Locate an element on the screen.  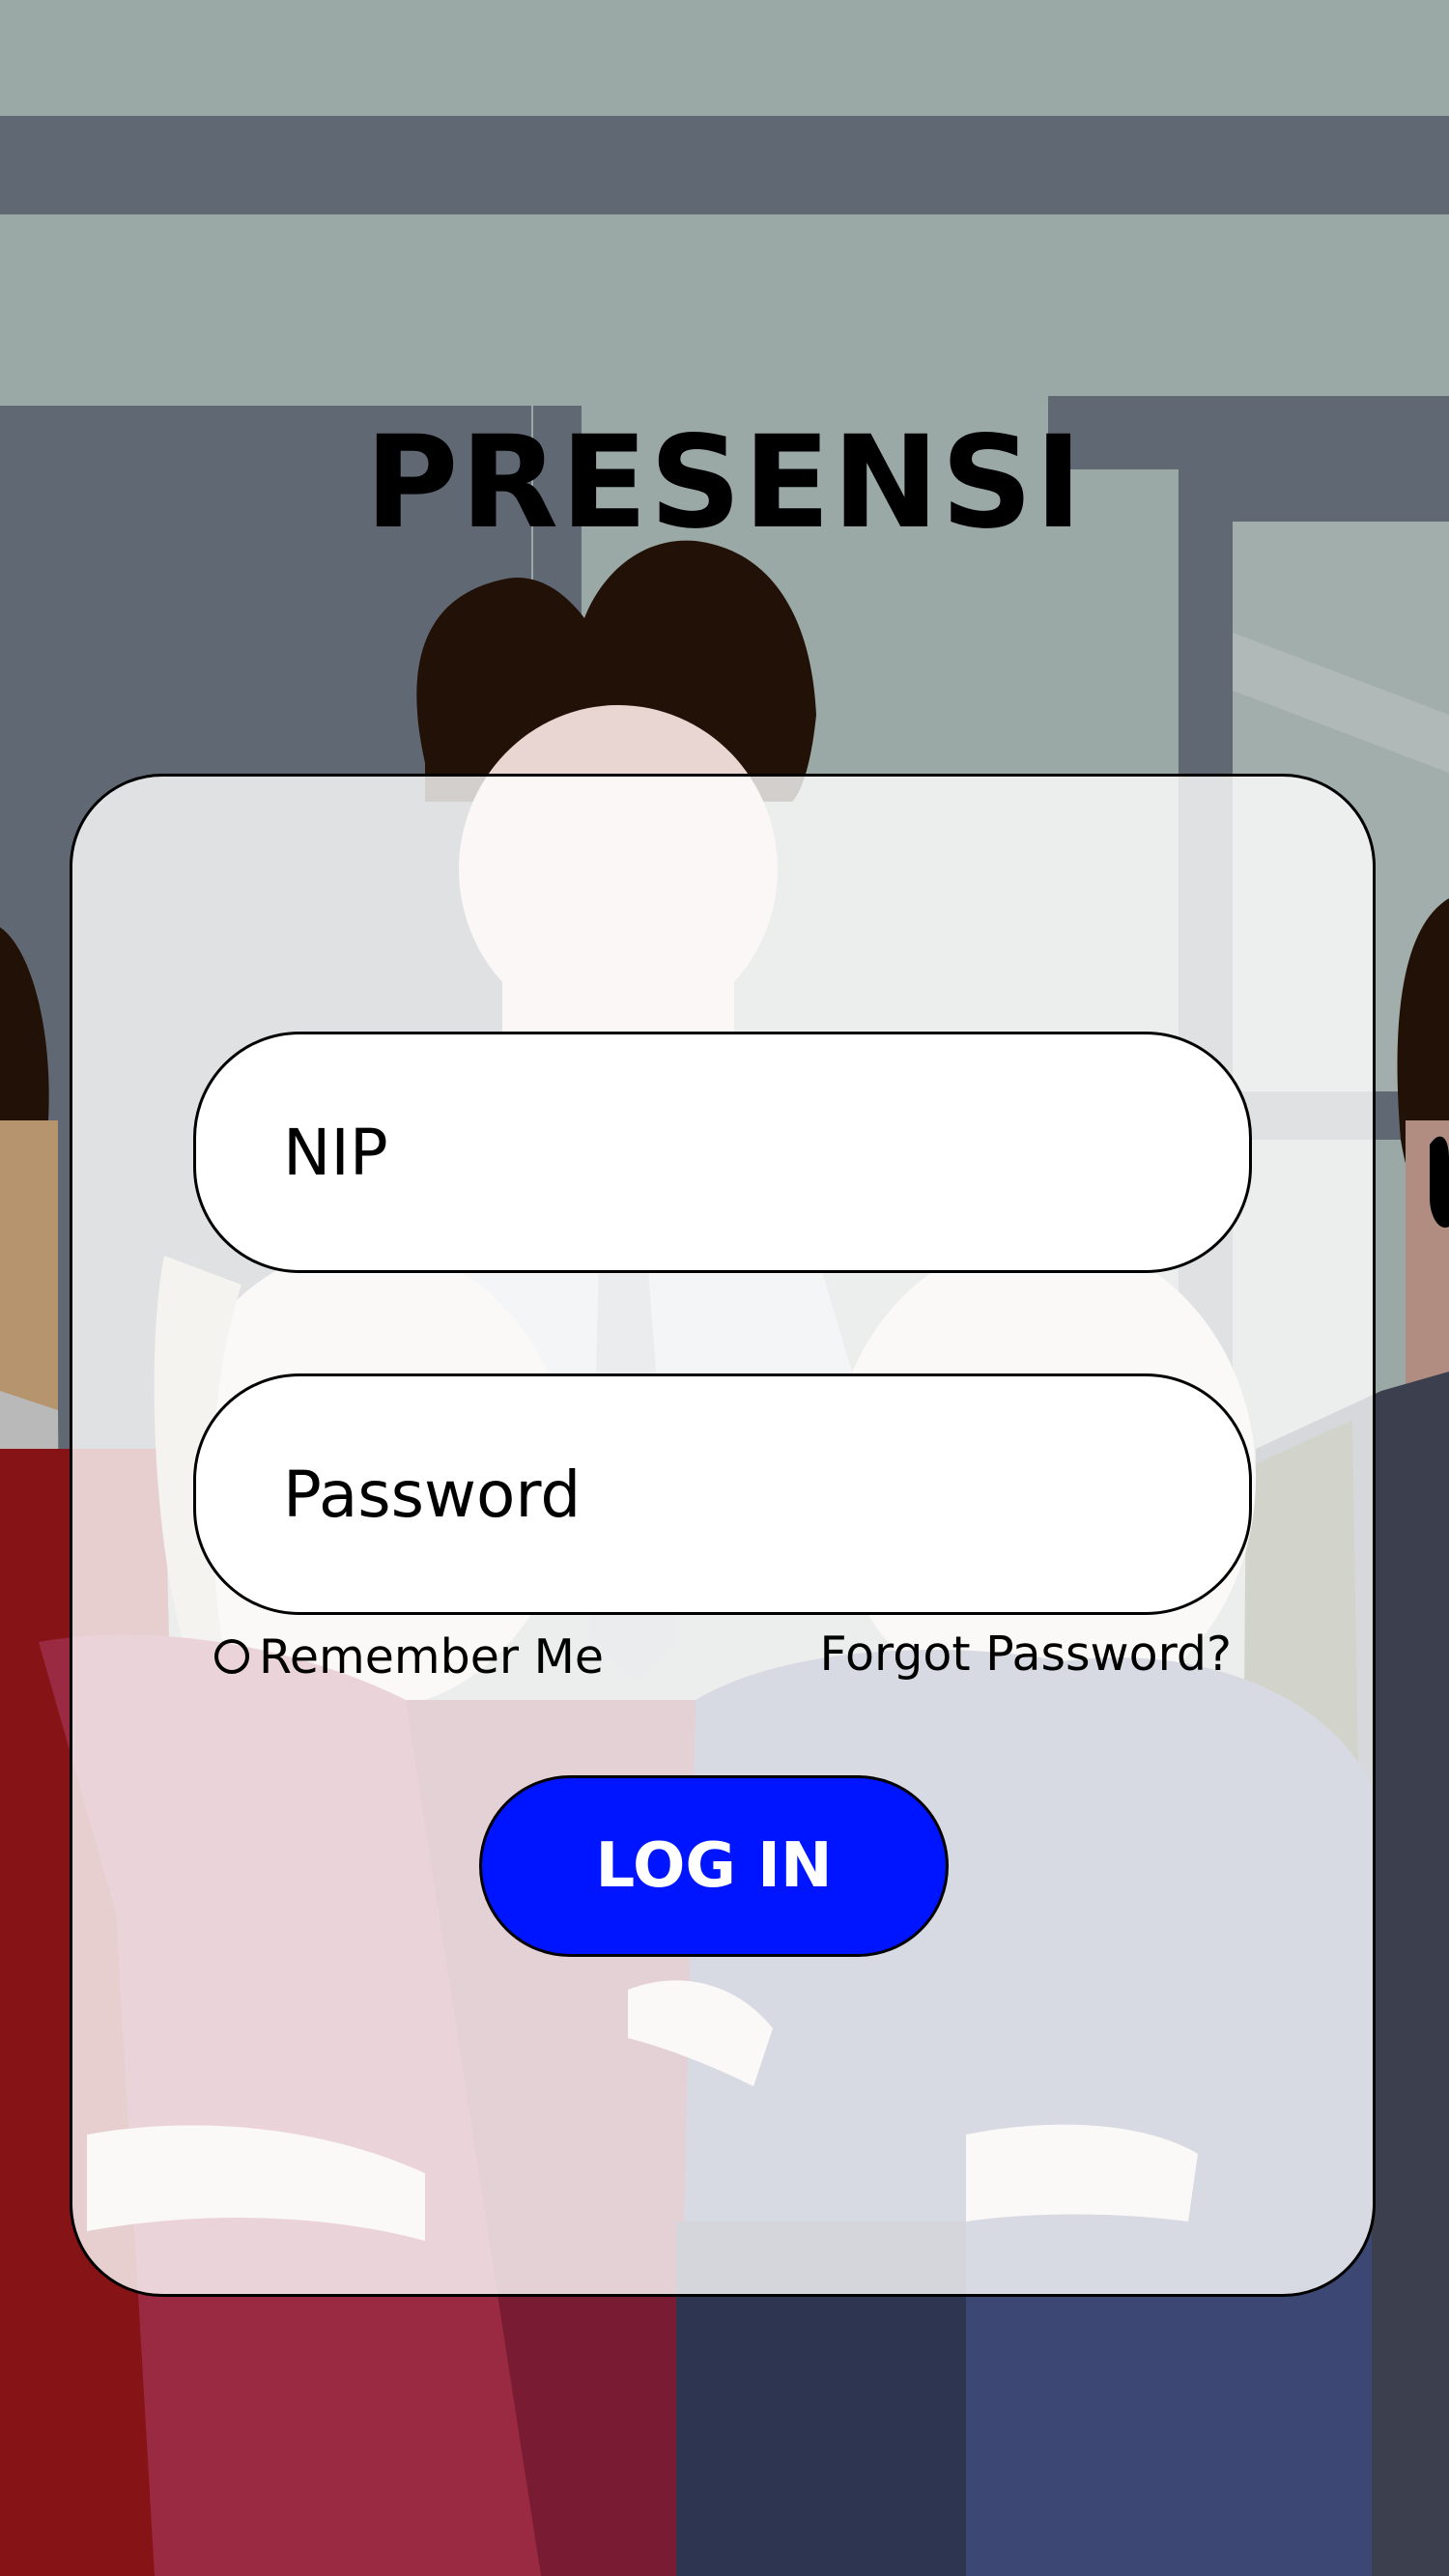
password-field is located at coordinates (722, 1494).